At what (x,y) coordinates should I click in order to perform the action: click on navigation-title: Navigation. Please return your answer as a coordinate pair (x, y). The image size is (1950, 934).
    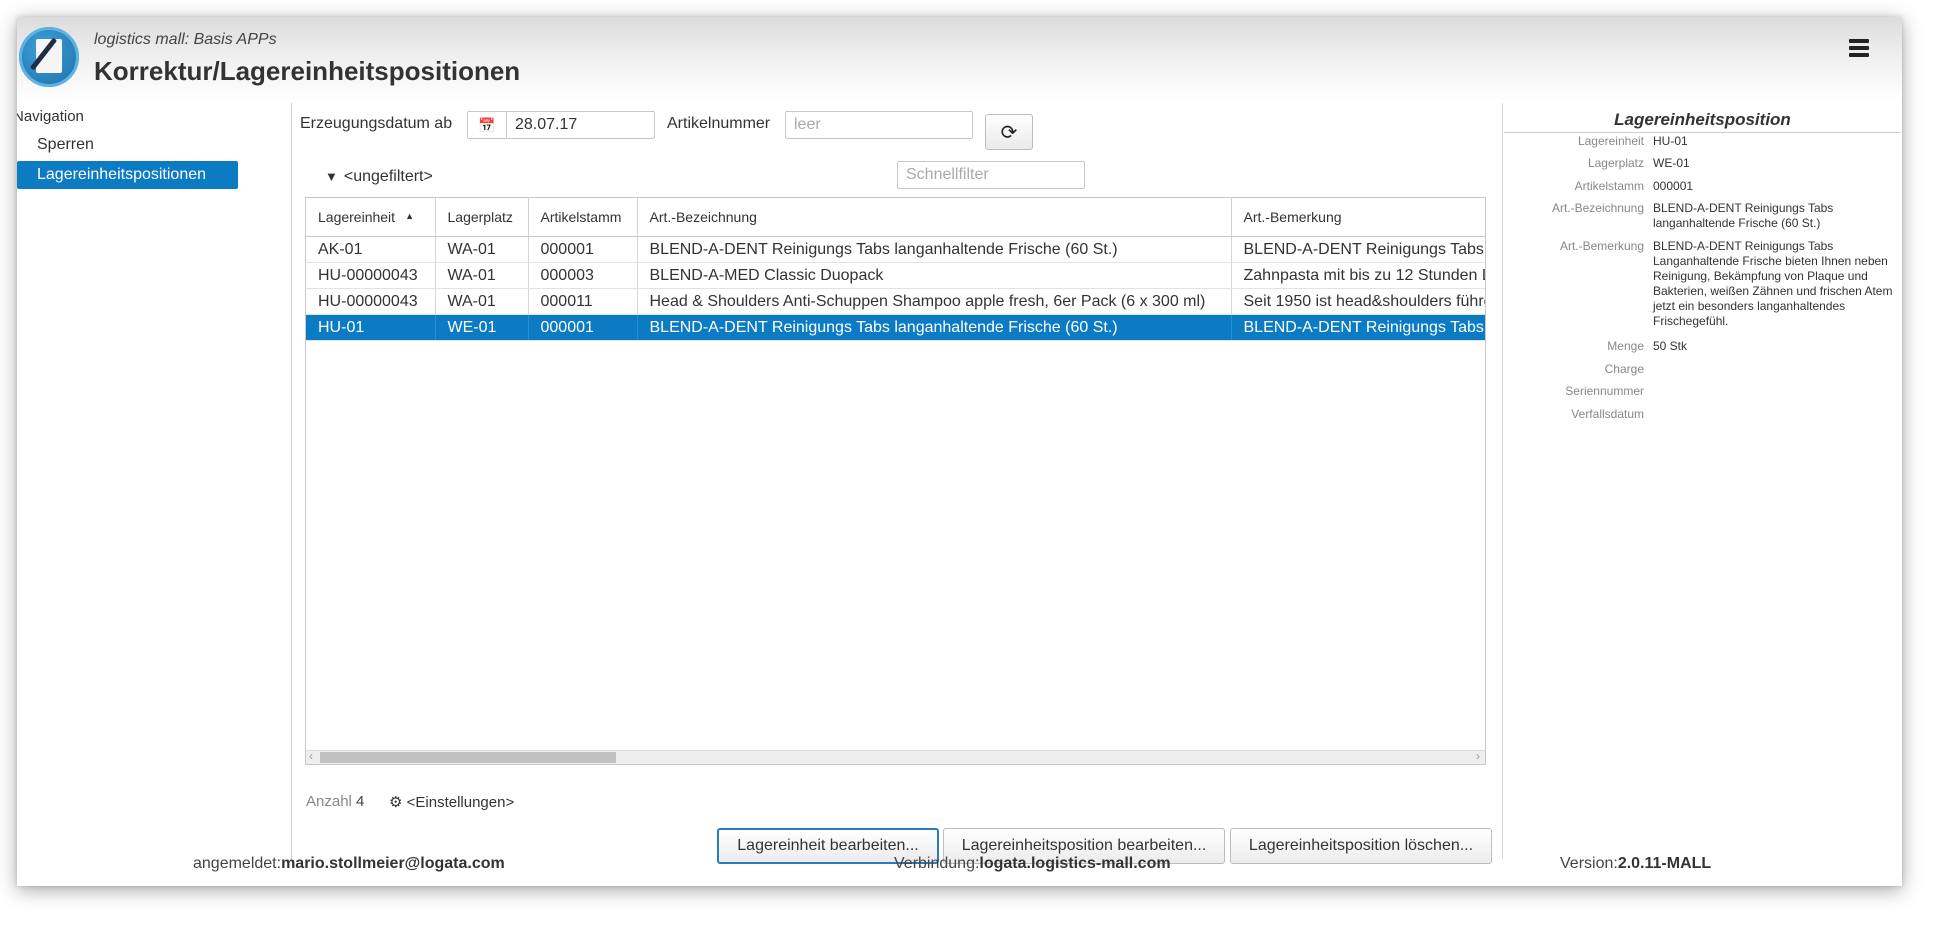
    Looking at the image, I should click on (50, 116).